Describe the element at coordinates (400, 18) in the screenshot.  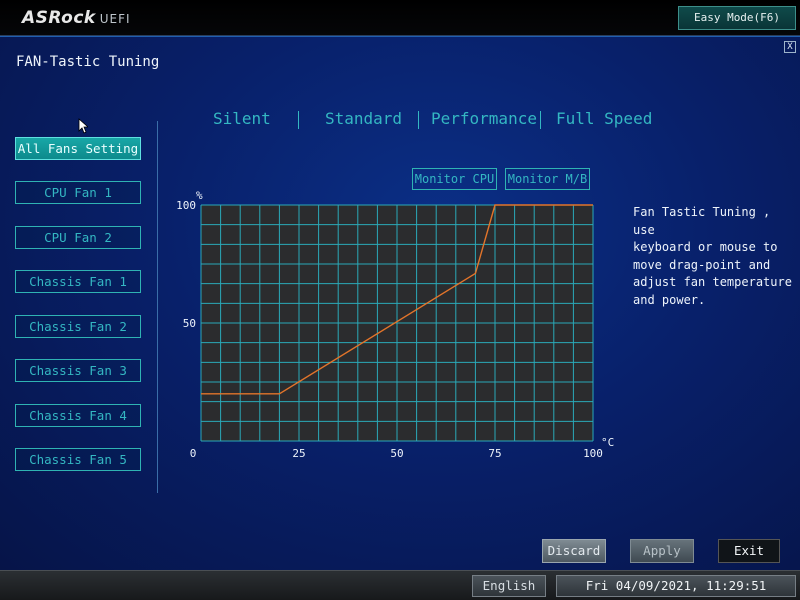
I see `top-bar: ASRock UEFI Easy Mode(F6)` at that location.